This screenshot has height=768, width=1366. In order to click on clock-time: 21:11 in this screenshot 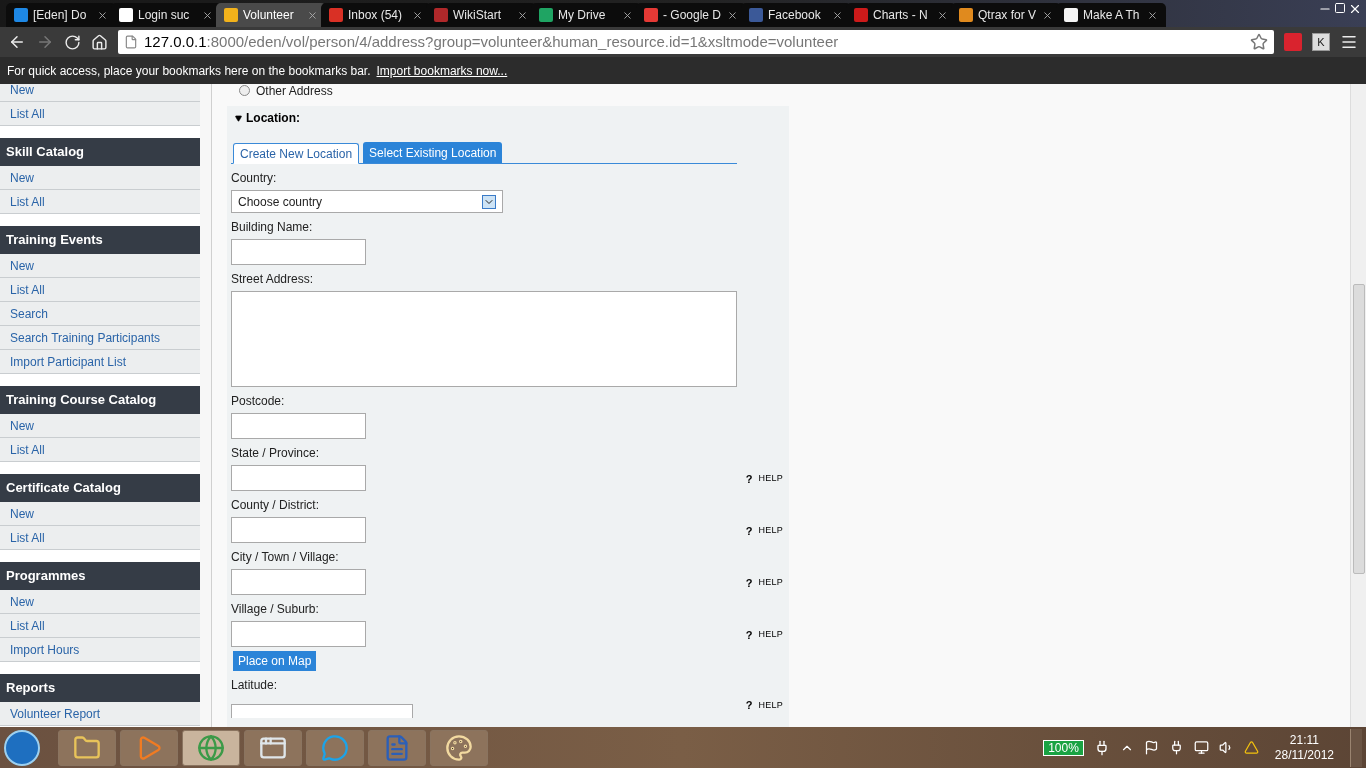, I will do `click(1304, 740)`.